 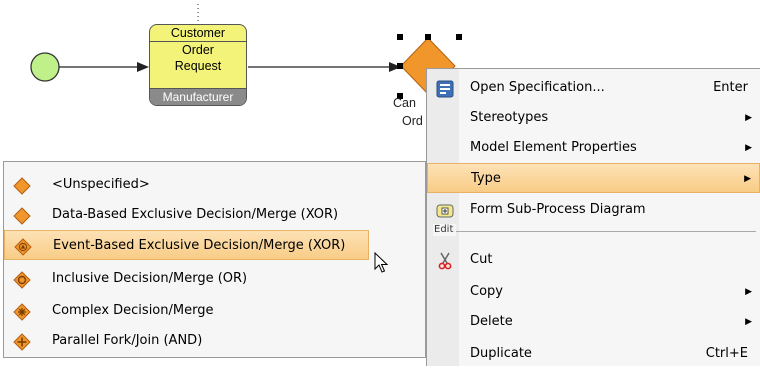 I want to click on menu-item-form-sub-process-diagram: Form Sub-Process Diagram, so click(x=593, y=210).